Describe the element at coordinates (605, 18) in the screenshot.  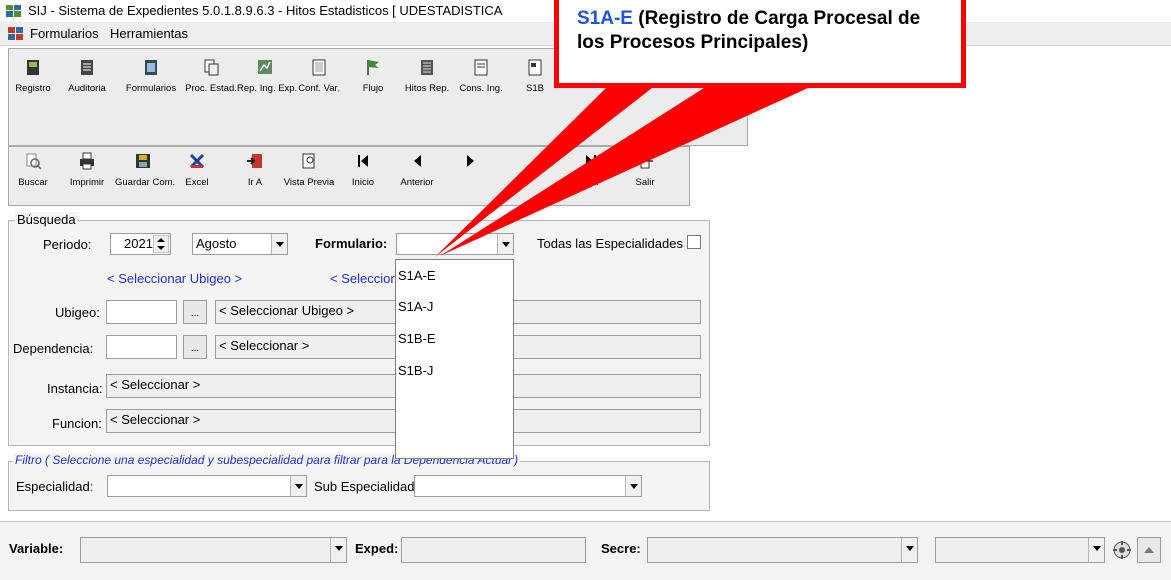
I see `callout-code: S1A-E` at that location.